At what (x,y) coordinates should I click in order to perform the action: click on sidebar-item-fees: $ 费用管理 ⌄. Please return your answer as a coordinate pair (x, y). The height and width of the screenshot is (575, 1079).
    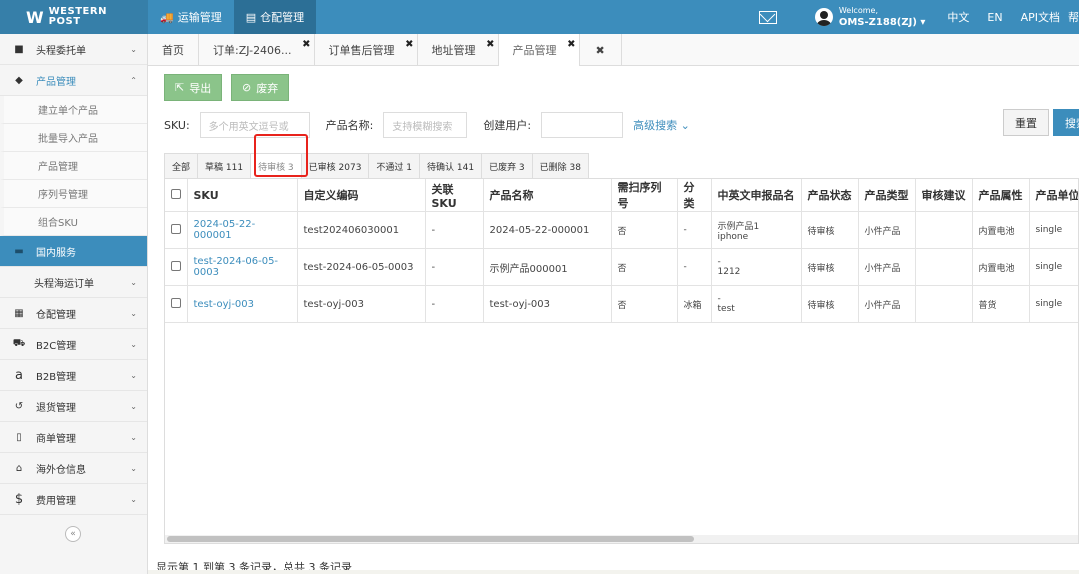
    Looking at the image, I should click on (73, 499).